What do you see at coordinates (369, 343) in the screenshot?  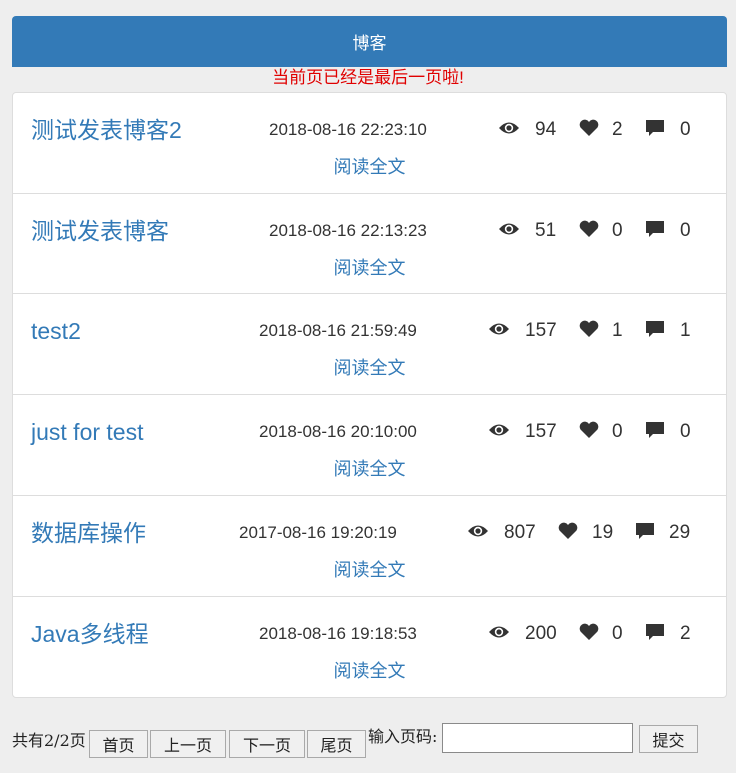 I see `post-item: test2 2018-08-16 21:59:49 157 1 1 阅读全文` at bounding box center [369, 343].